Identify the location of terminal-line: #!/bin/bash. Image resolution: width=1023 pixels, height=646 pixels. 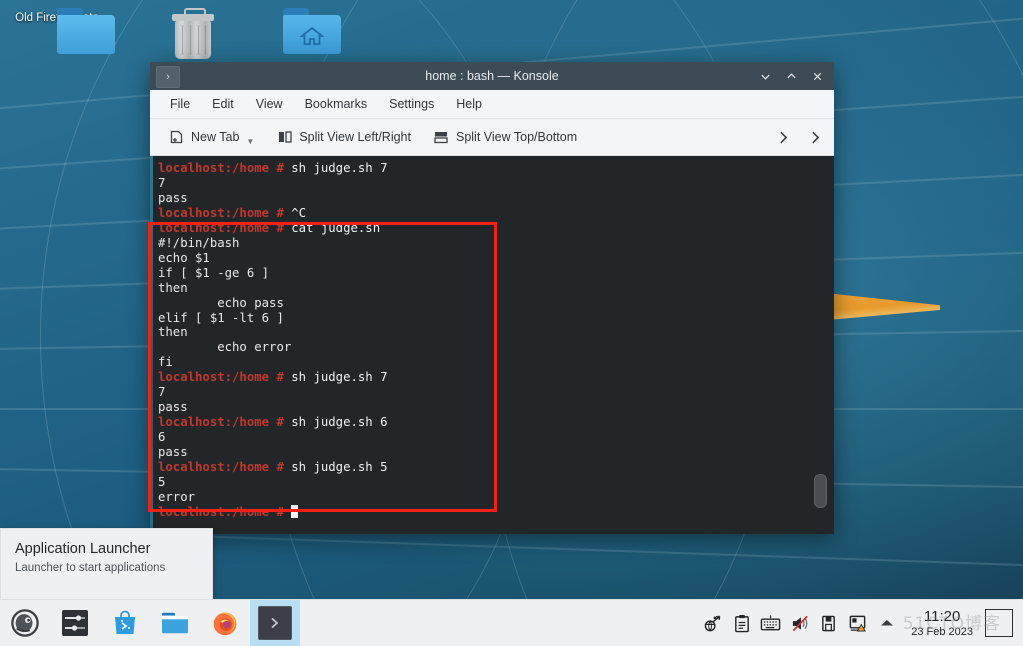
(199, 242).